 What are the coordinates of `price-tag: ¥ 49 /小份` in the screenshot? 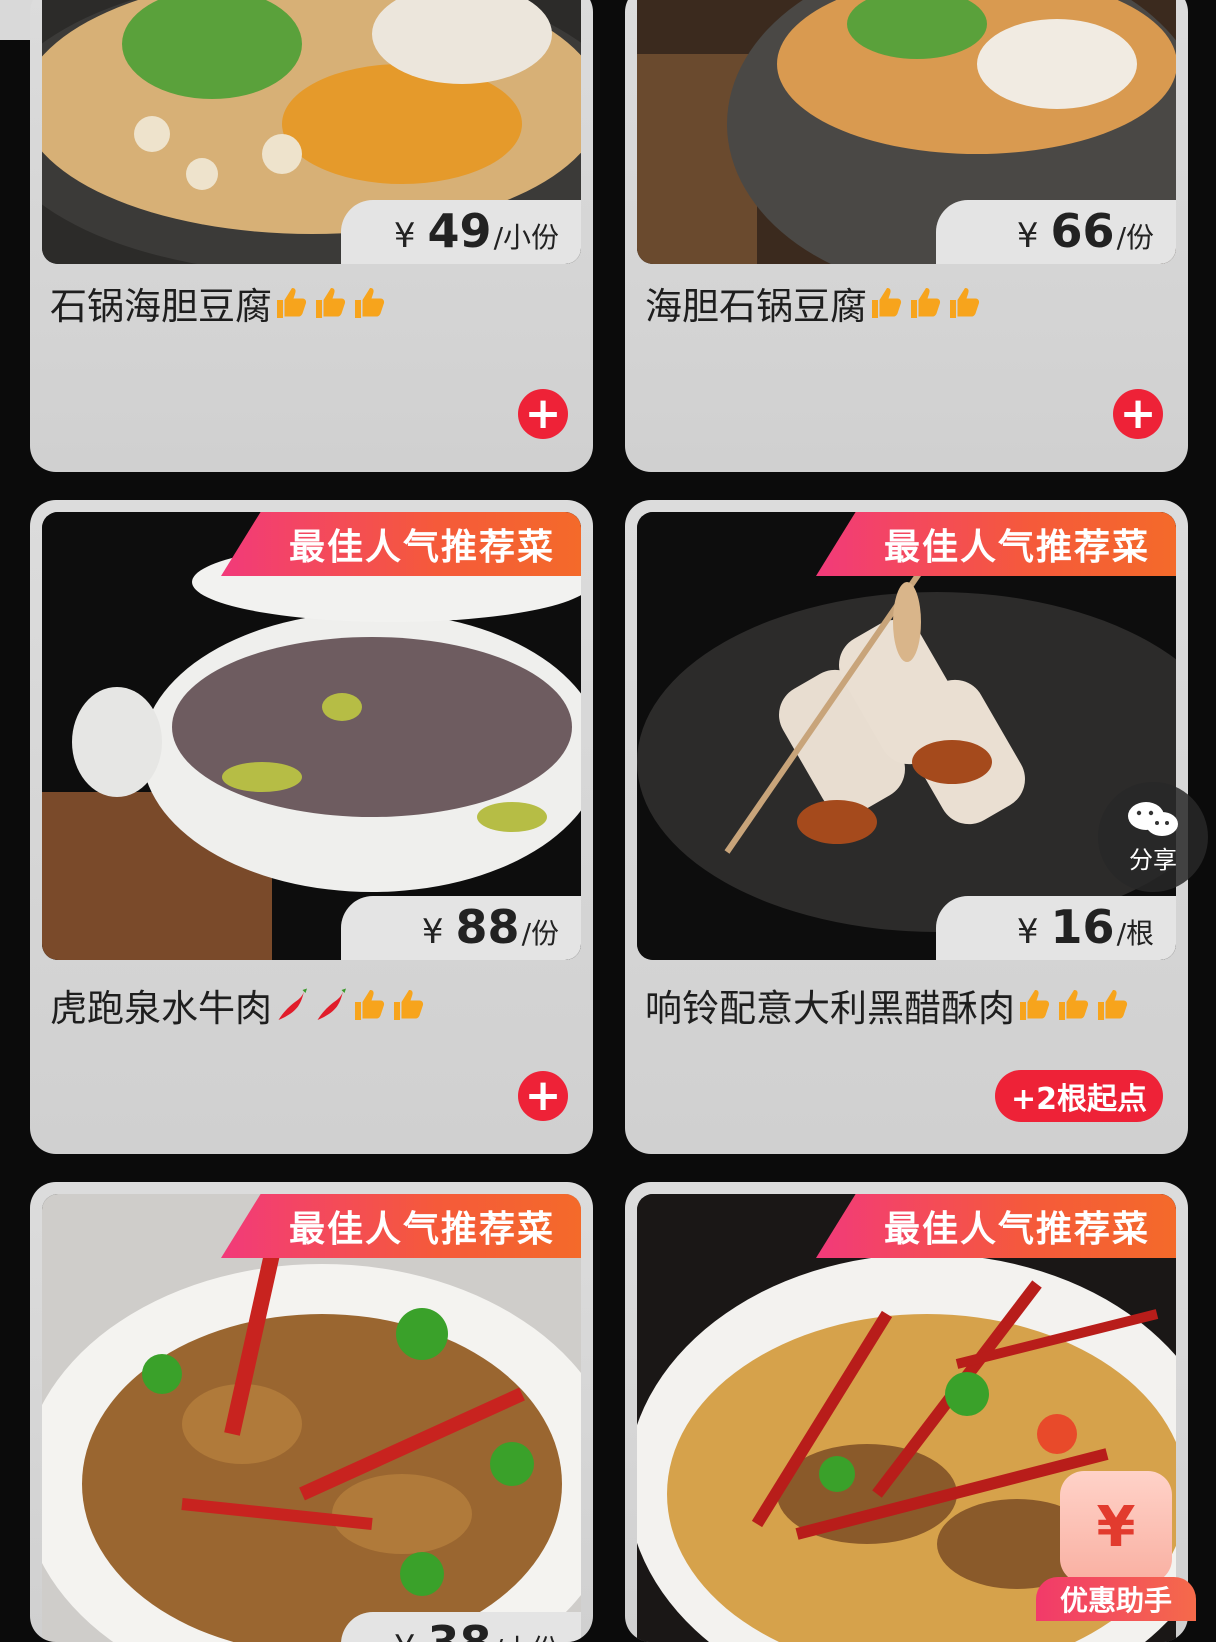 It's located at (461, 232).